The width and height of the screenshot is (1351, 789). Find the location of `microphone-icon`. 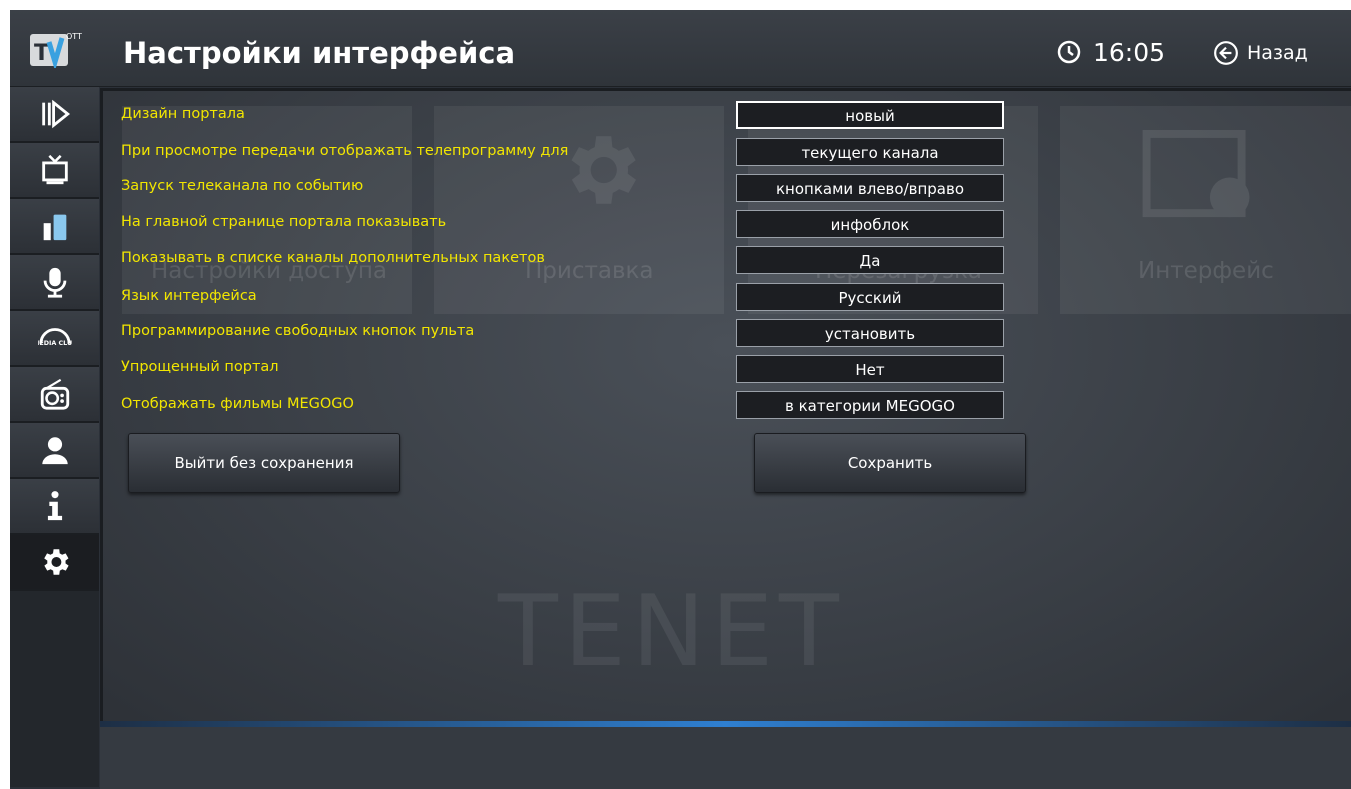

microphone-icon is located at coordinates (54, 282).